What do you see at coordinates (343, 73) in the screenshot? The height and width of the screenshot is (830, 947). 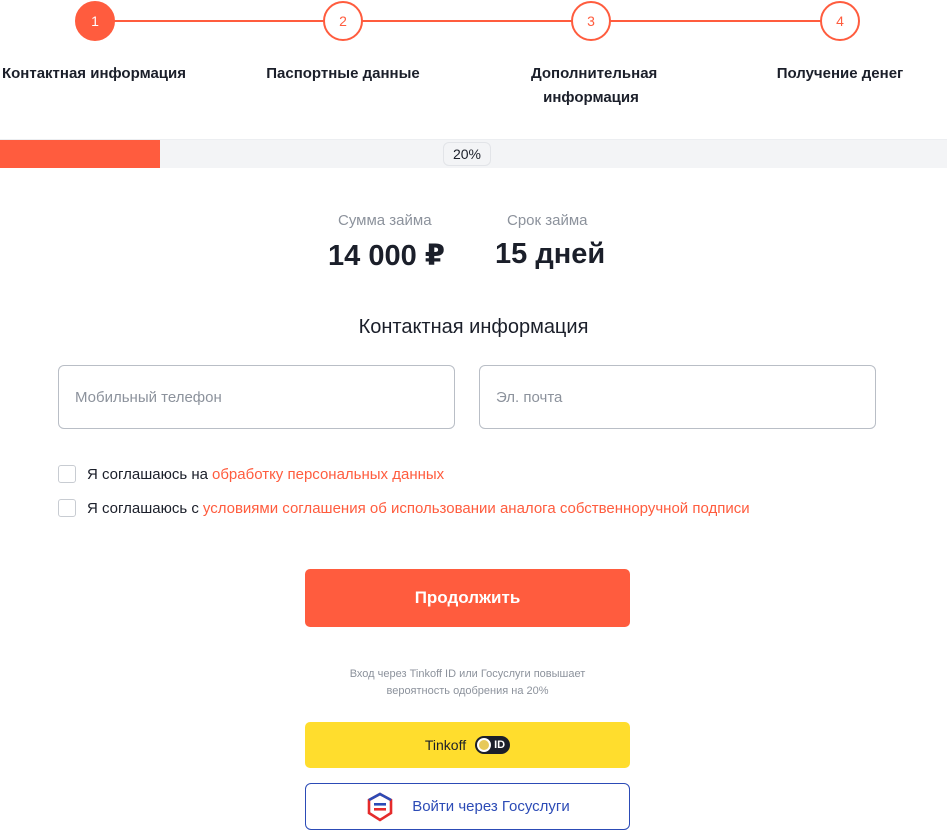 I see `step-2-label: Паспортные данные` at bounding box center [343, 73].